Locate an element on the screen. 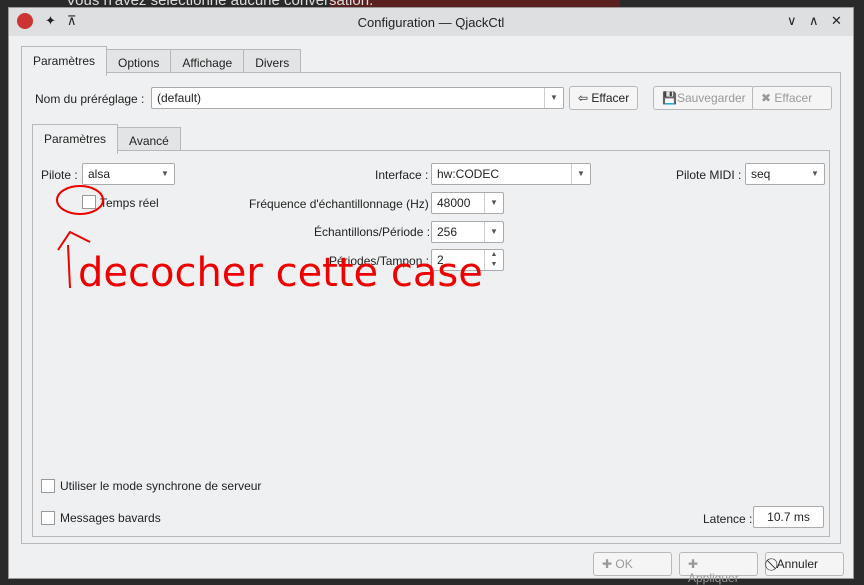 This screenshot has height=585, width=864. preset-combo: (default) ▼ is located at coordinates (357, 98).